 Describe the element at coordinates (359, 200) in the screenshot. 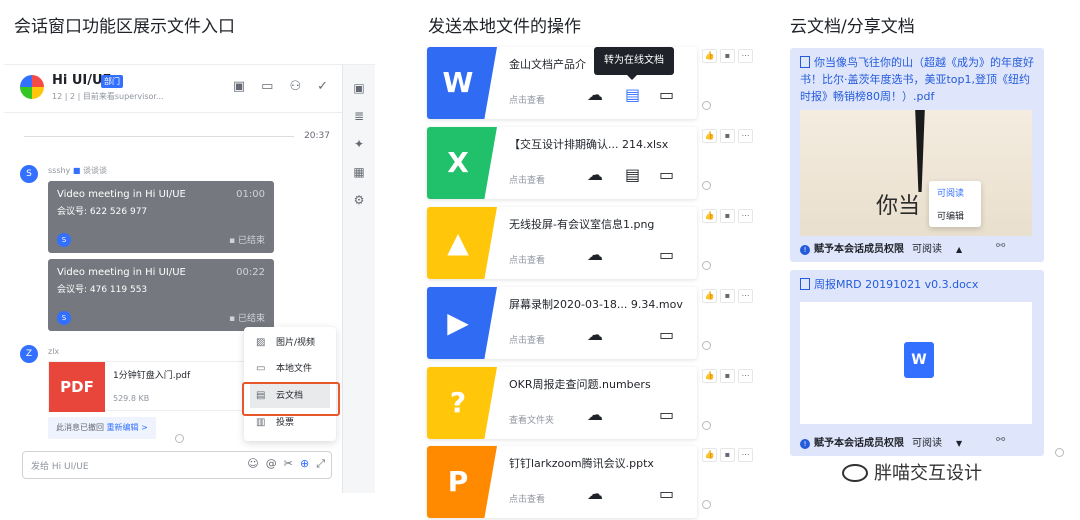

I see `gear-icon: ⚙` at that location.